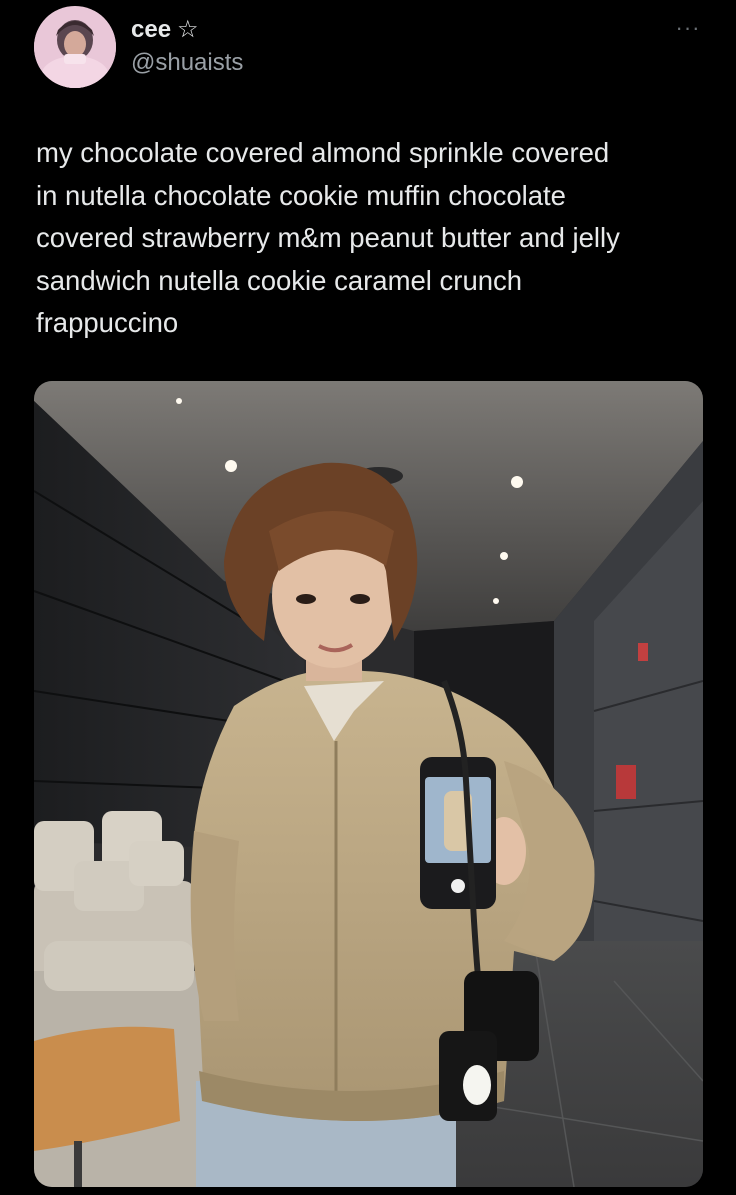  Describe the element at coordinates (188, 29) in the screenshot. I see `star-outline-icon: ☆` at that location.